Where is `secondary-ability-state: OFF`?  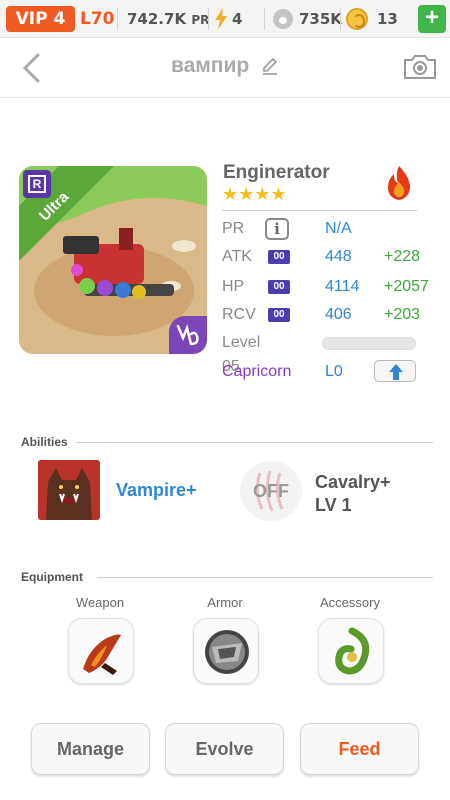 secondary-ability-state: OFF is located at coordinates (271, 491).